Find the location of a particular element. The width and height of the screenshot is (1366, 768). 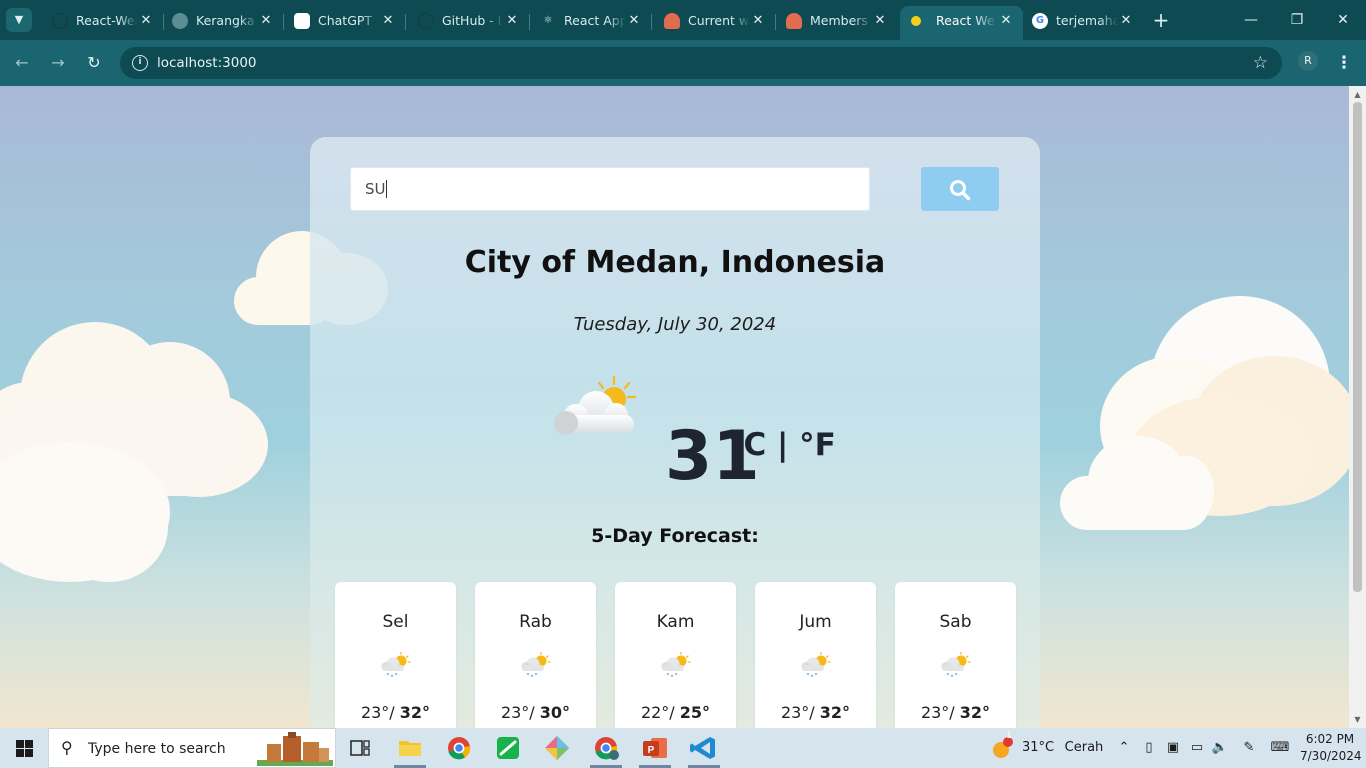

weather-badge: 1 is located at coordinates (1009, 736).